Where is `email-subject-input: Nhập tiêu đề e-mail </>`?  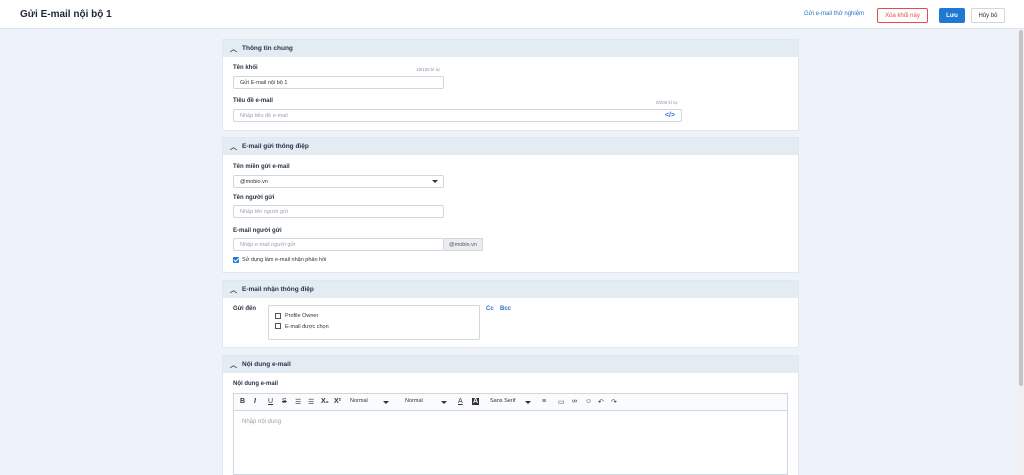
email-subject-input: Nhập tiêu đề e-mail </> is located at coordinates (457, 115).